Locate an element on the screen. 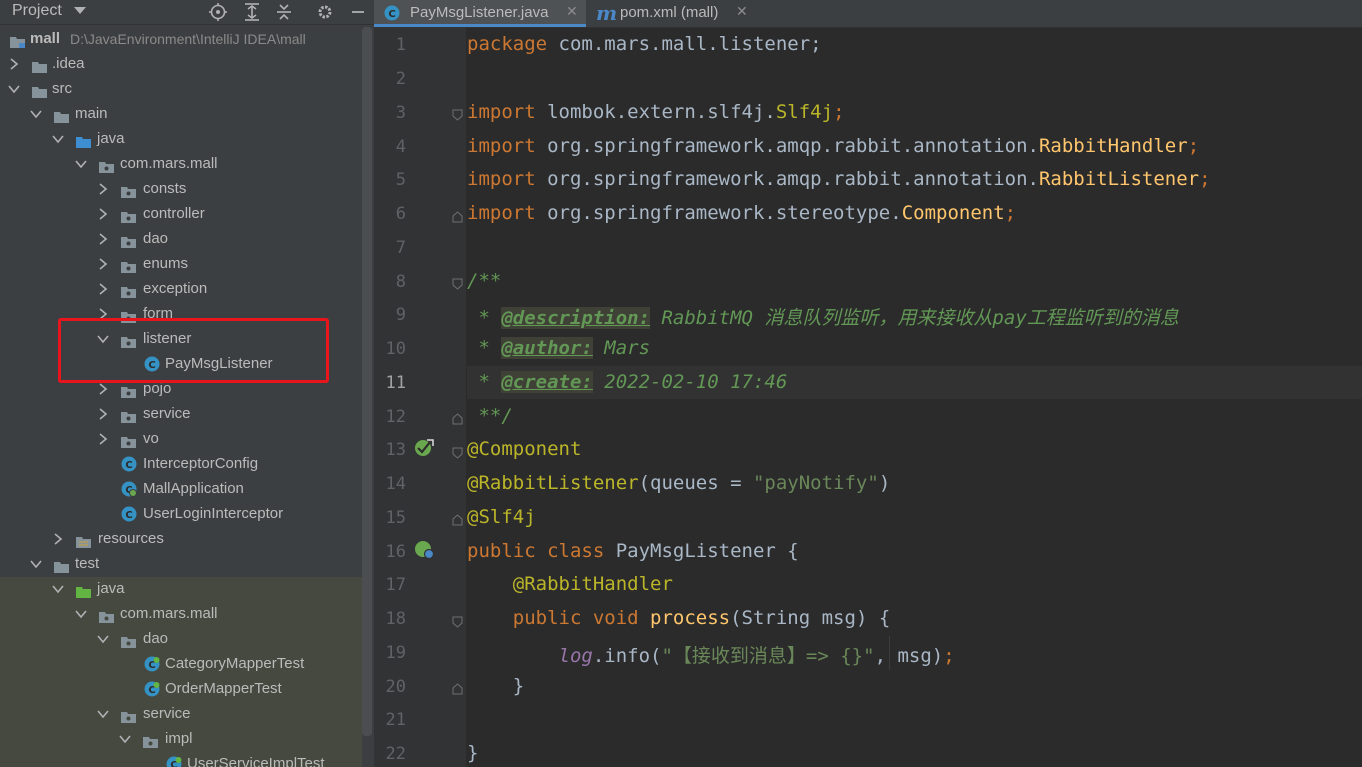 The width and height of the screenshot is (1362, 767). locate-icon is located at coordinates (218, 14).